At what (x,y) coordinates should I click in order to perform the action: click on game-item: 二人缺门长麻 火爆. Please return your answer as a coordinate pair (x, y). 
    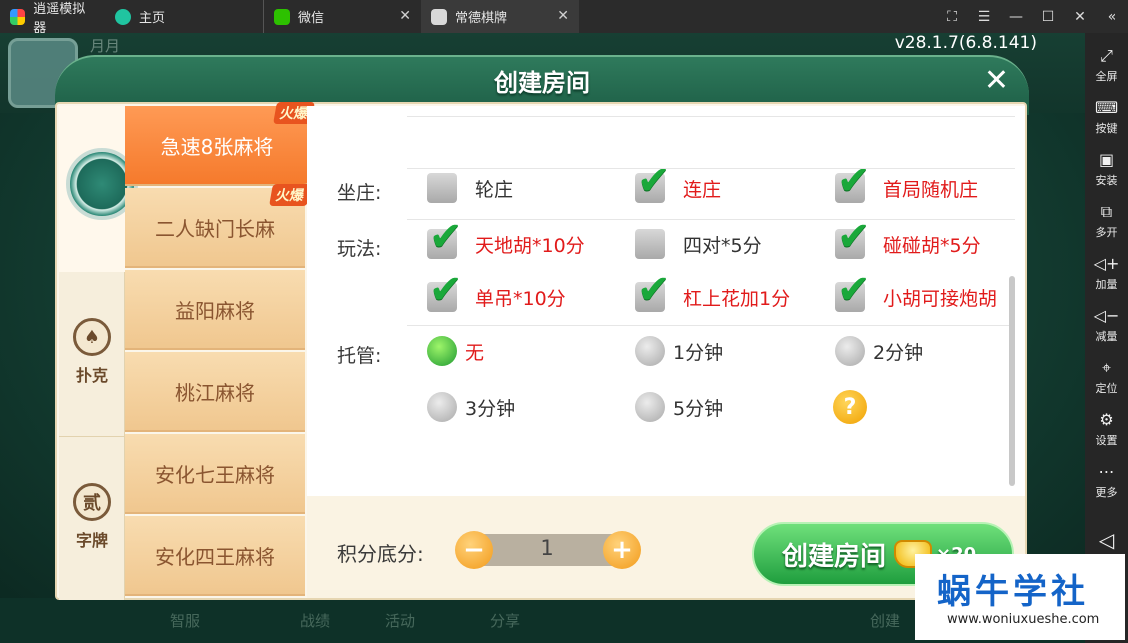
    Looking at the image, I should click on (218, 226).